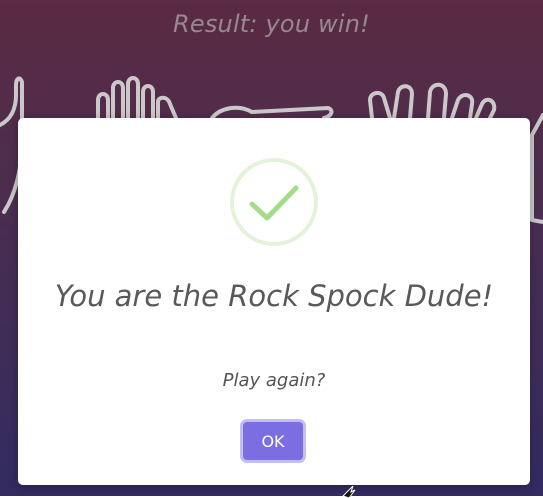  I want to click on mouse-cursor-icon, so click(349, 492).